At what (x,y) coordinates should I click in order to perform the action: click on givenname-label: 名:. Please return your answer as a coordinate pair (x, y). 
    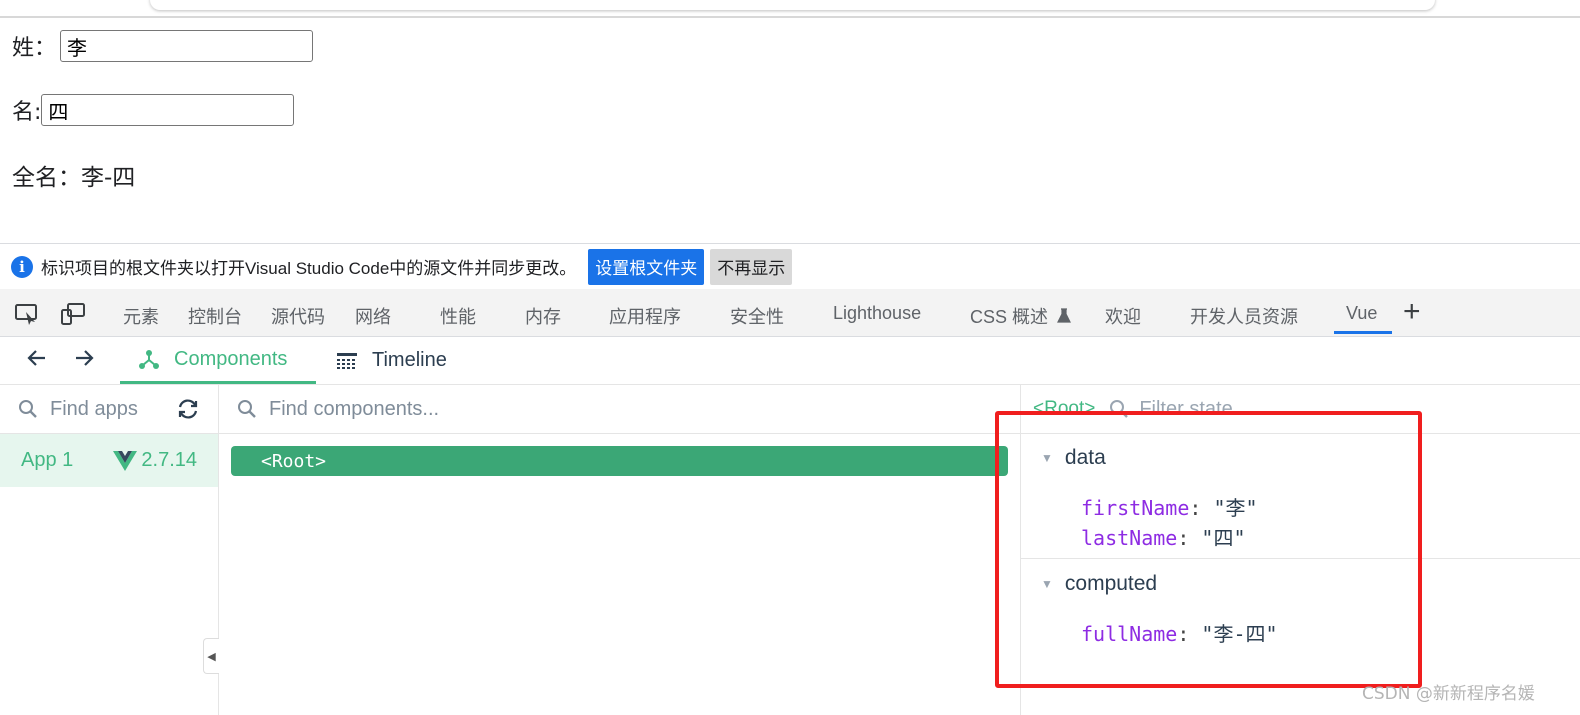
    Looking at the image, I should click on (27, 112).